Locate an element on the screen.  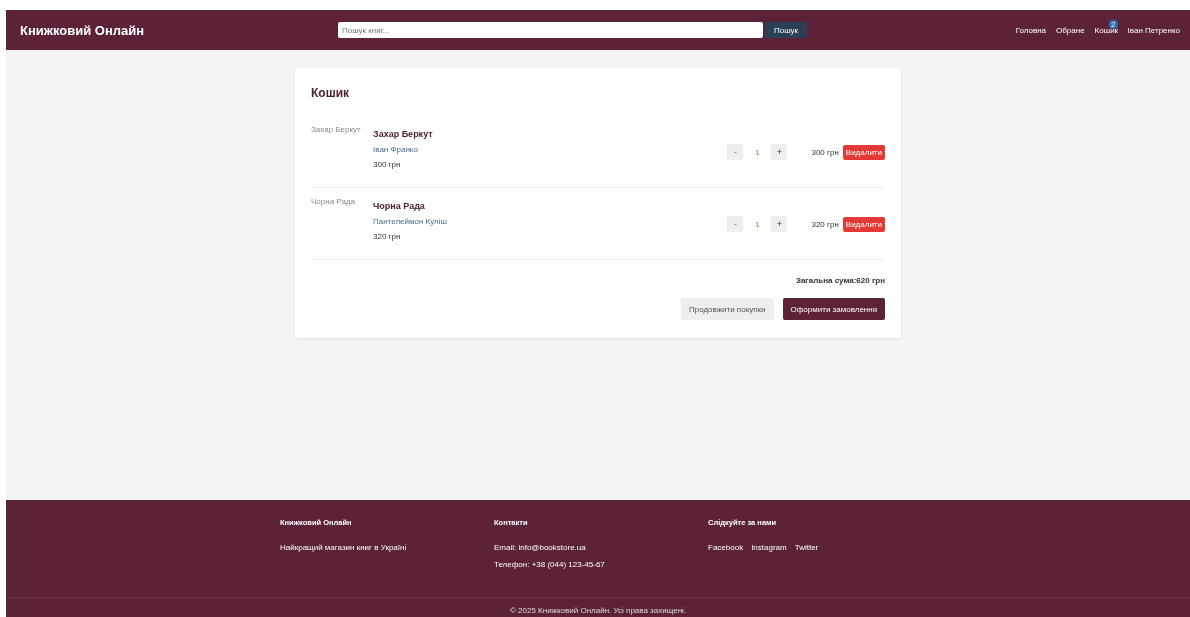
social-link: Facebook is located at coordinates (726, 547).